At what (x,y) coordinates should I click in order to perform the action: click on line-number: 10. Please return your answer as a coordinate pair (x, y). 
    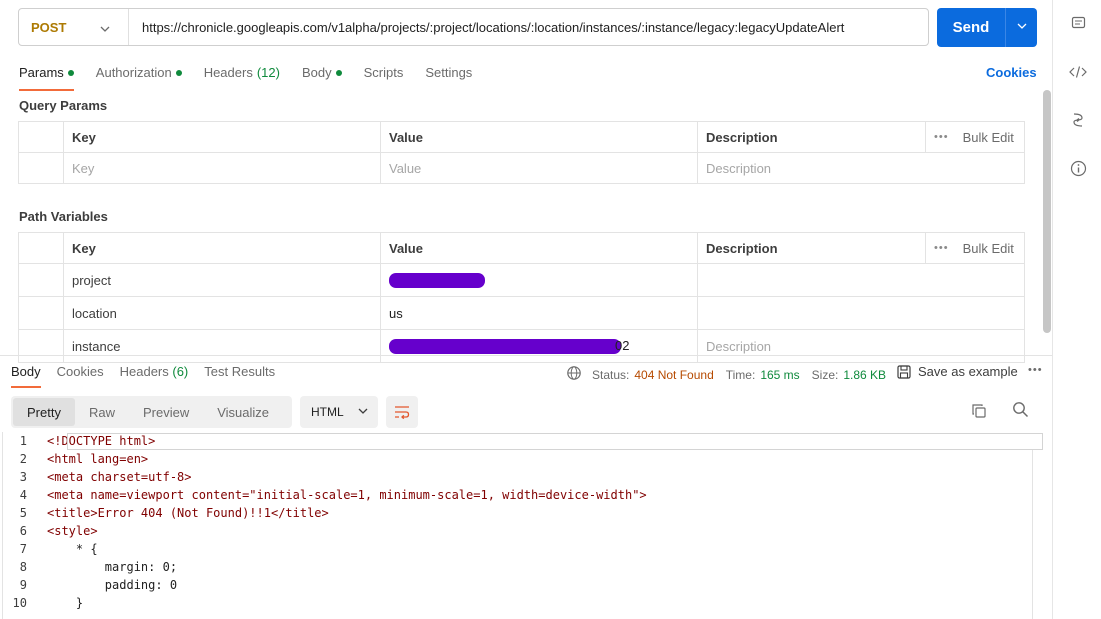
    Looking at the image, I should click on (19, 603).